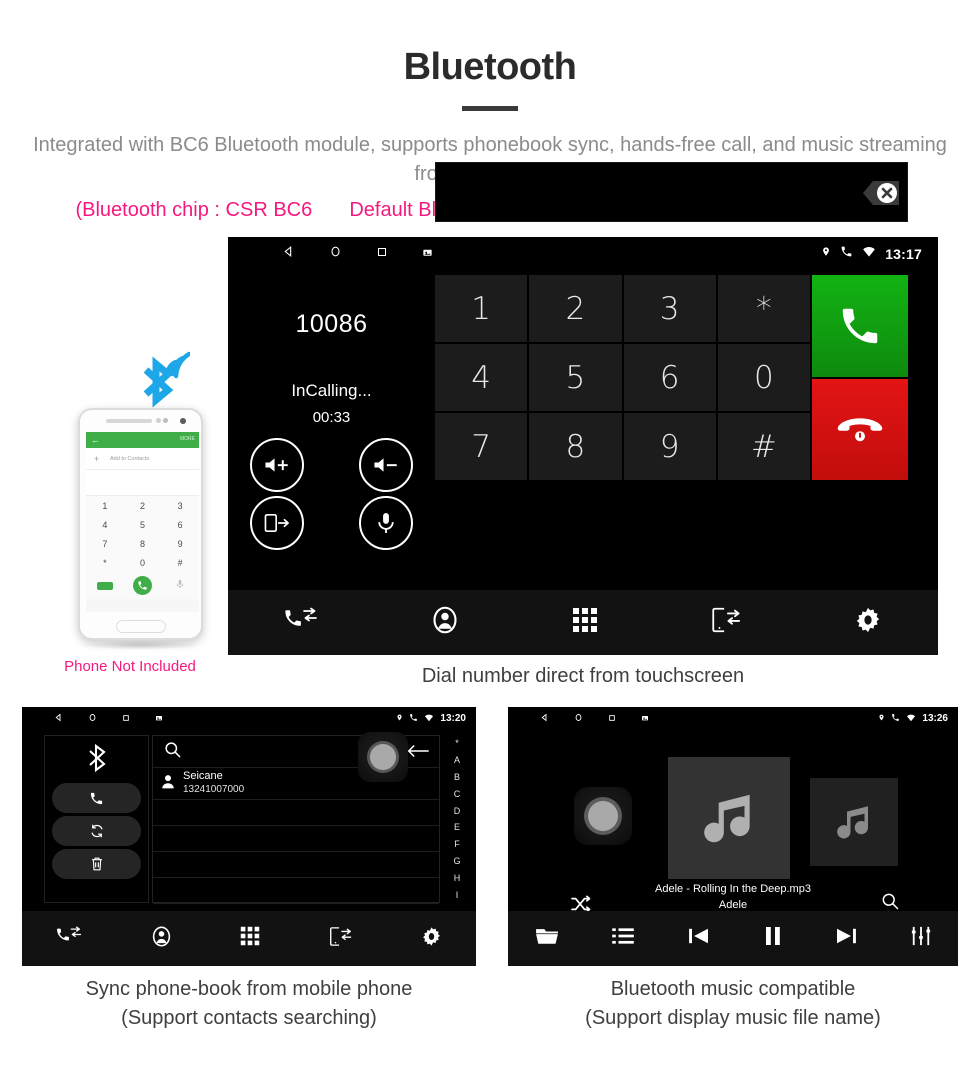 The height and width of the screenshot is (1091, 980). I want to click on dialpad-key-7: 7, so click(481, 446).